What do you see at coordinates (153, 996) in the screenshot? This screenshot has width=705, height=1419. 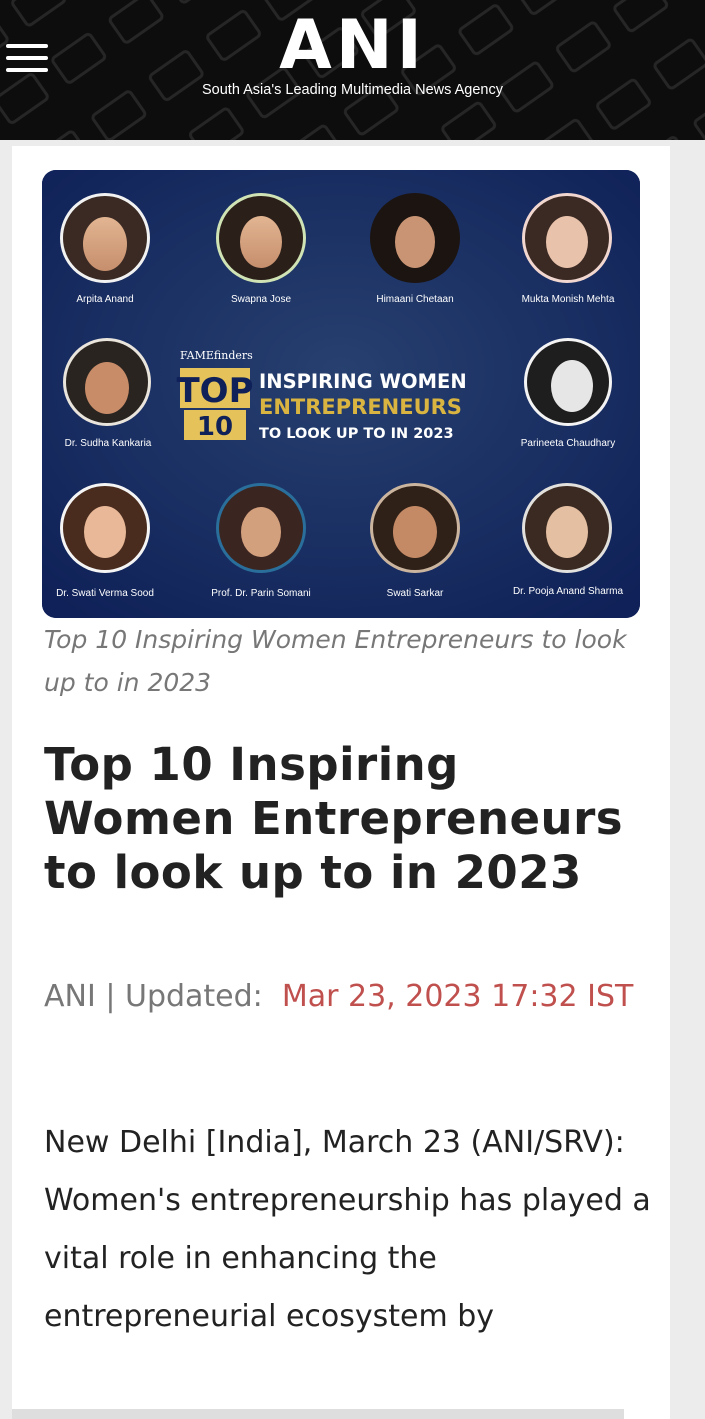 I see `byline-source: ANI | Updated:` at bounding box center [153, 996].